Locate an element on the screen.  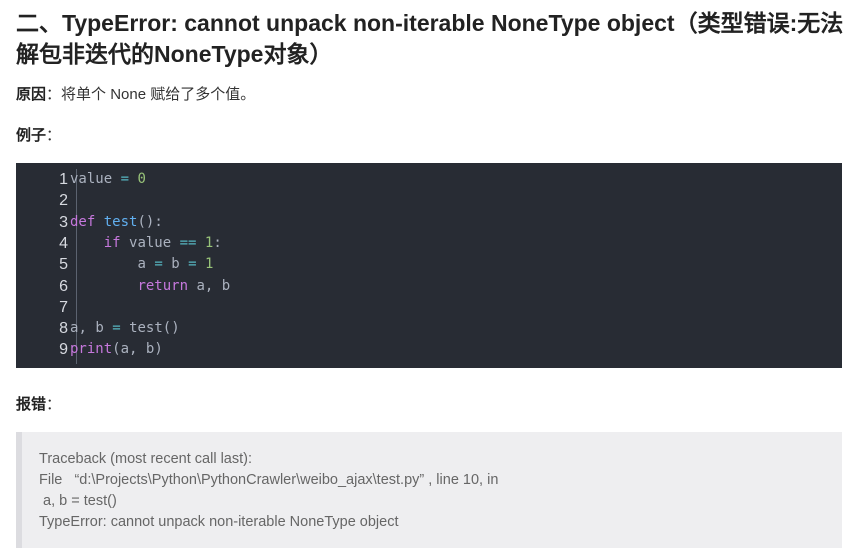
example-colon: ： is located at coordinates (54, 135).